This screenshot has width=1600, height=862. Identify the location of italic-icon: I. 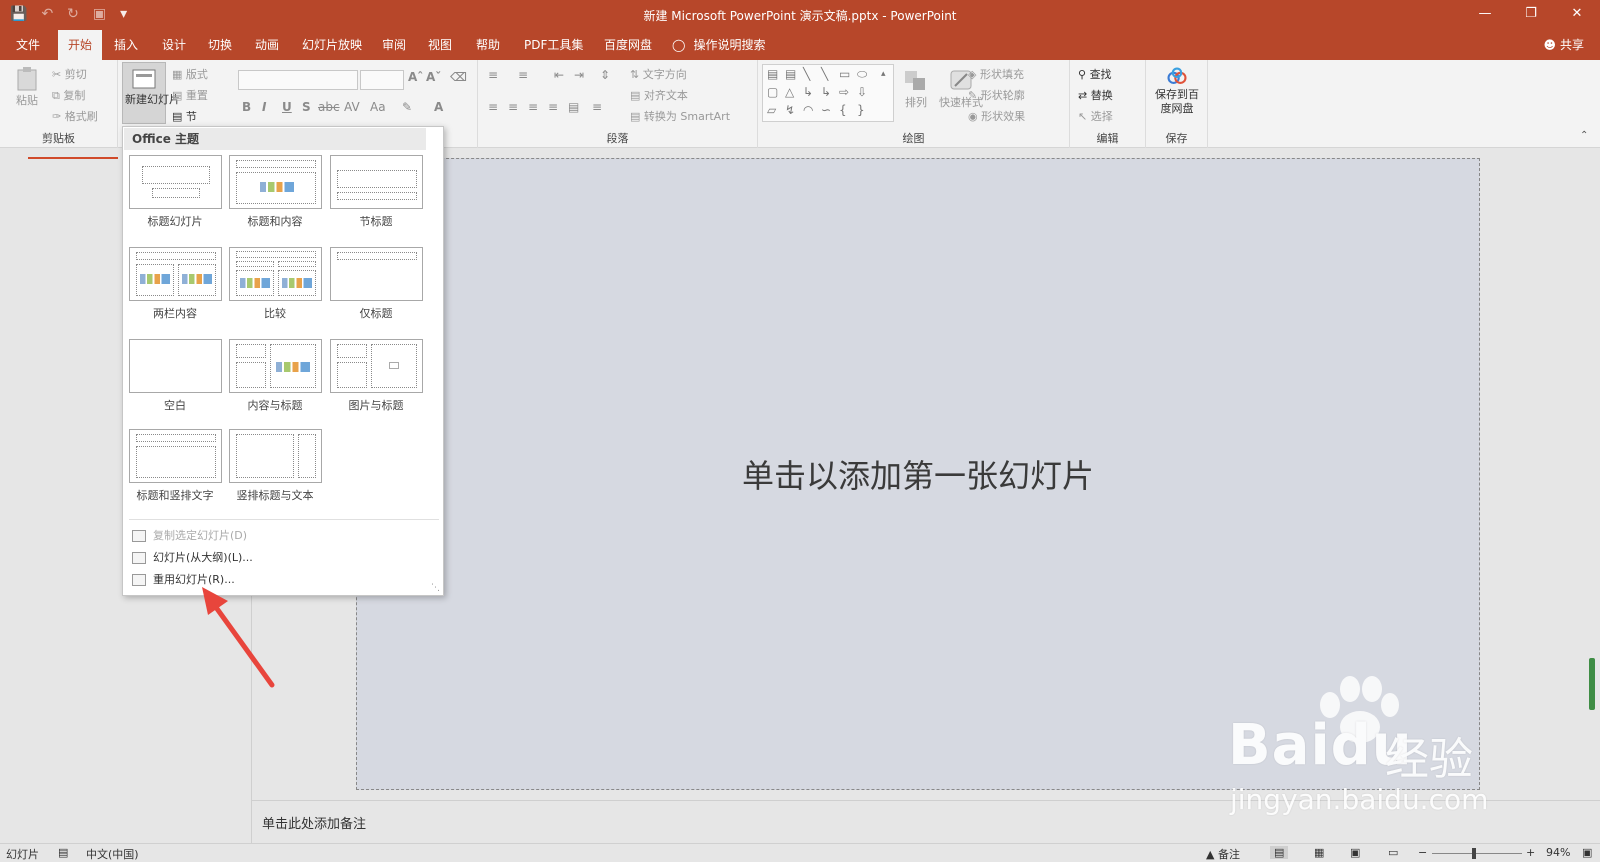
(264, 107).